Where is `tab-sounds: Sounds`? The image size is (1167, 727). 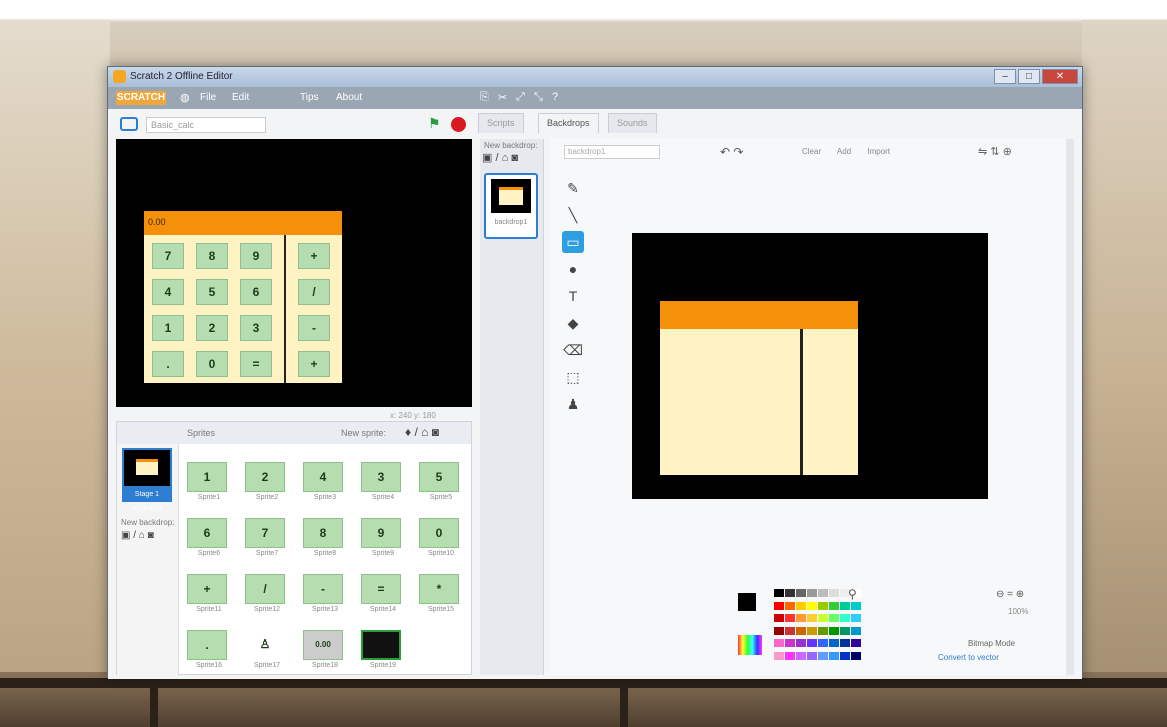
tab-sounds: Sounds is located at coordinates (632, 123).